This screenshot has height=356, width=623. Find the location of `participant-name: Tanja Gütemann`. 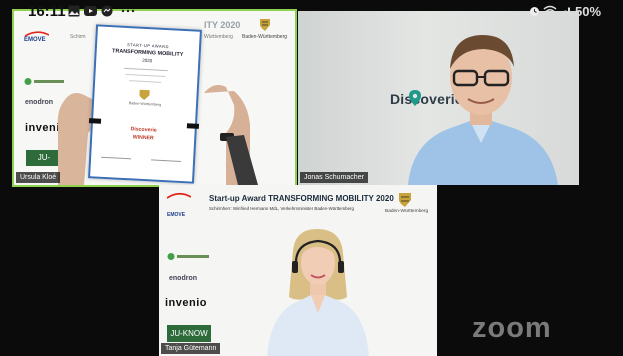

participant-name: Tanja Gütemann is located at coordinates (191, 348).